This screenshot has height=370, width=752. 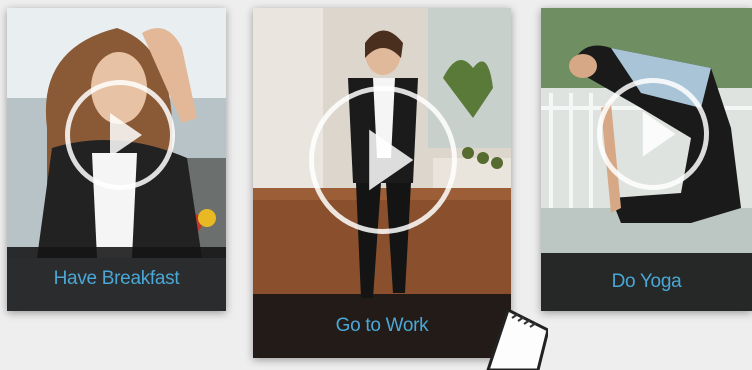 I want to click on notebook-decoration, so click(x=517, y=340).